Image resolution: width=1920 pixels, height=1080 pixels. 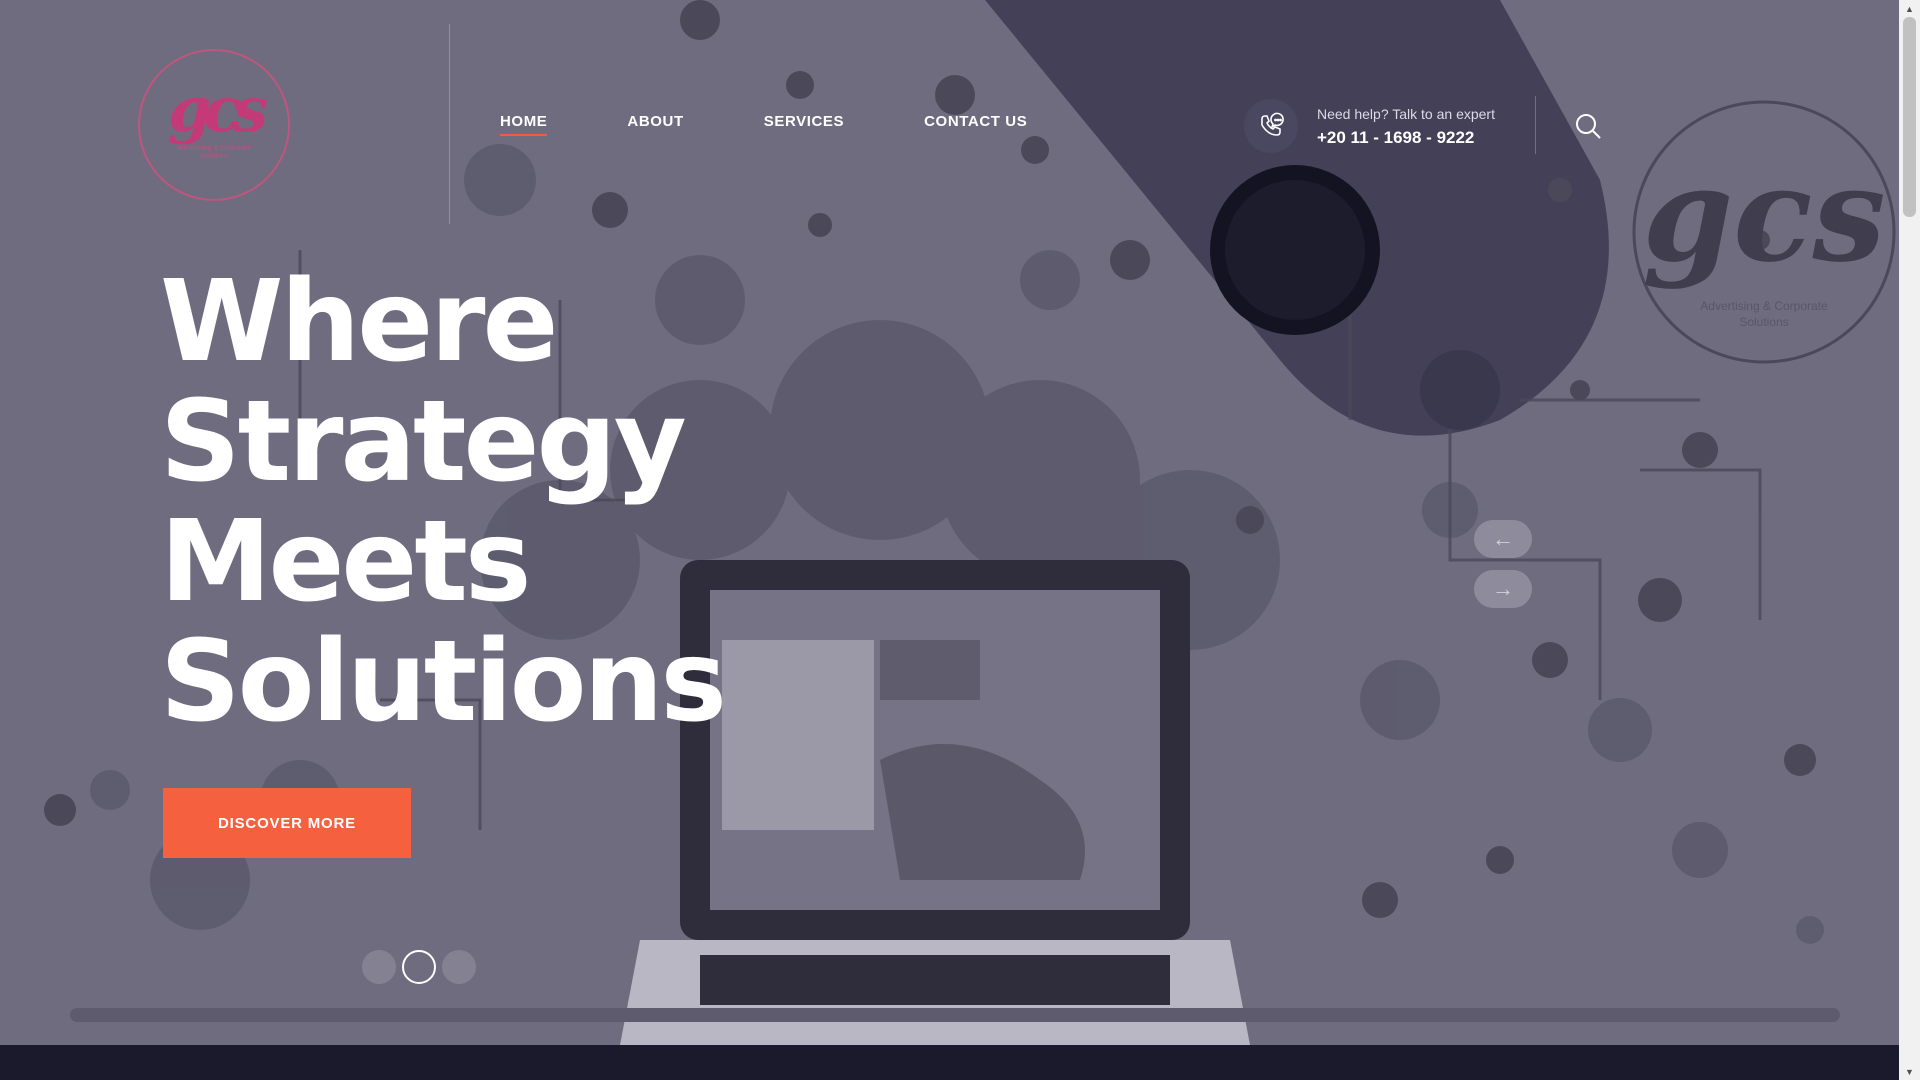 I want to click on brand-logo: gcs Advertising & Corporate Solutions, so click(x=214, y=125).